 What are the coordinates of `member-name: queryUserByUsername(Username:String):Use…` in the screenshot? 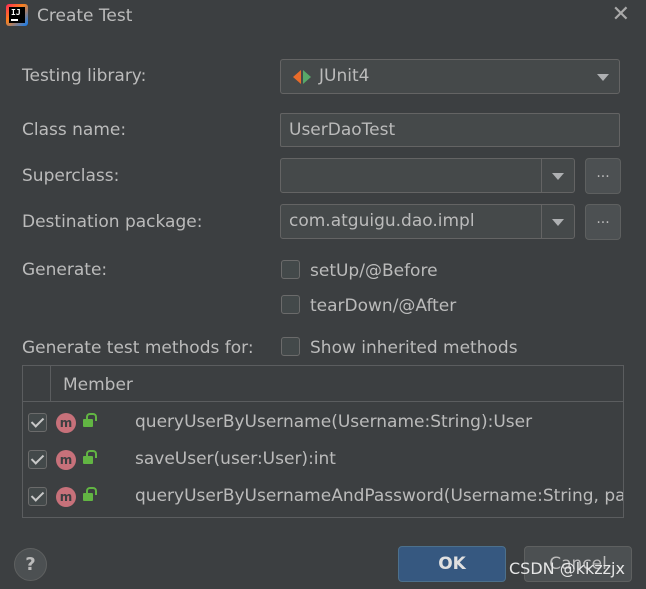 It's located at (334, 422).